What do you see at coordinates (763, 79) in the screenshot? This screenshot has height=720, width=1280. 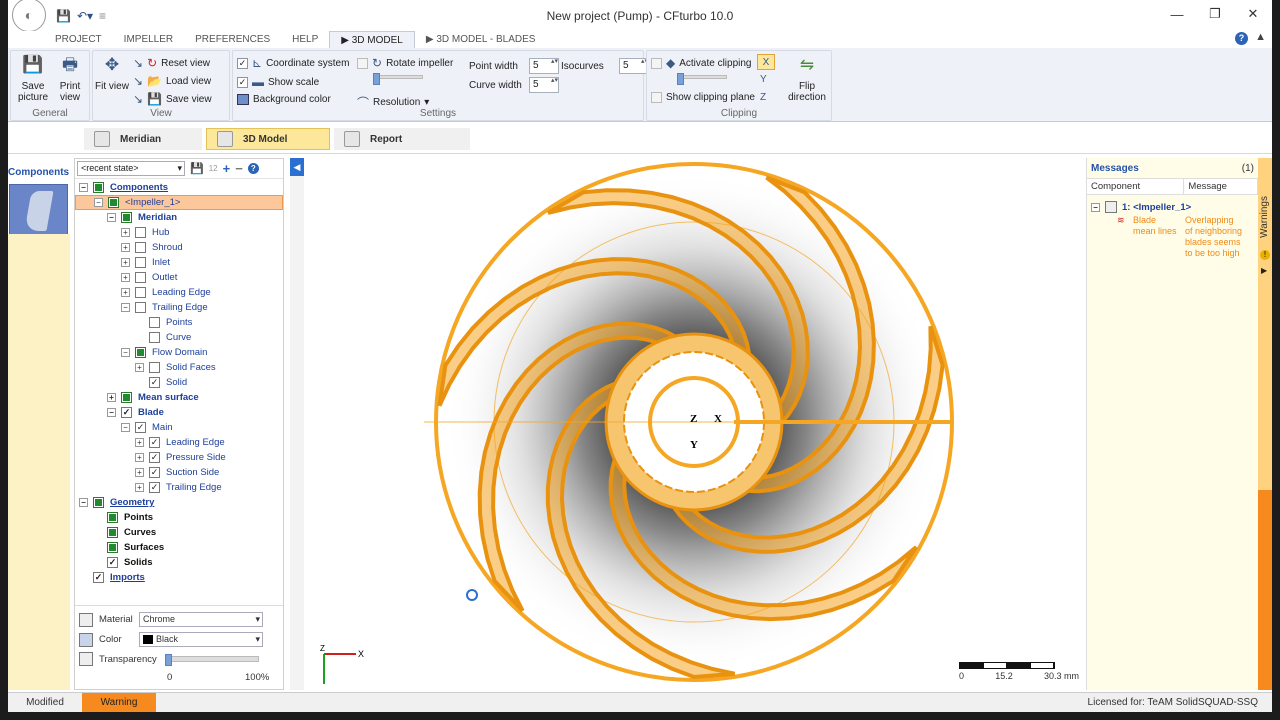 I see `clip-y-button: Y` at bounding box center [763, 79].